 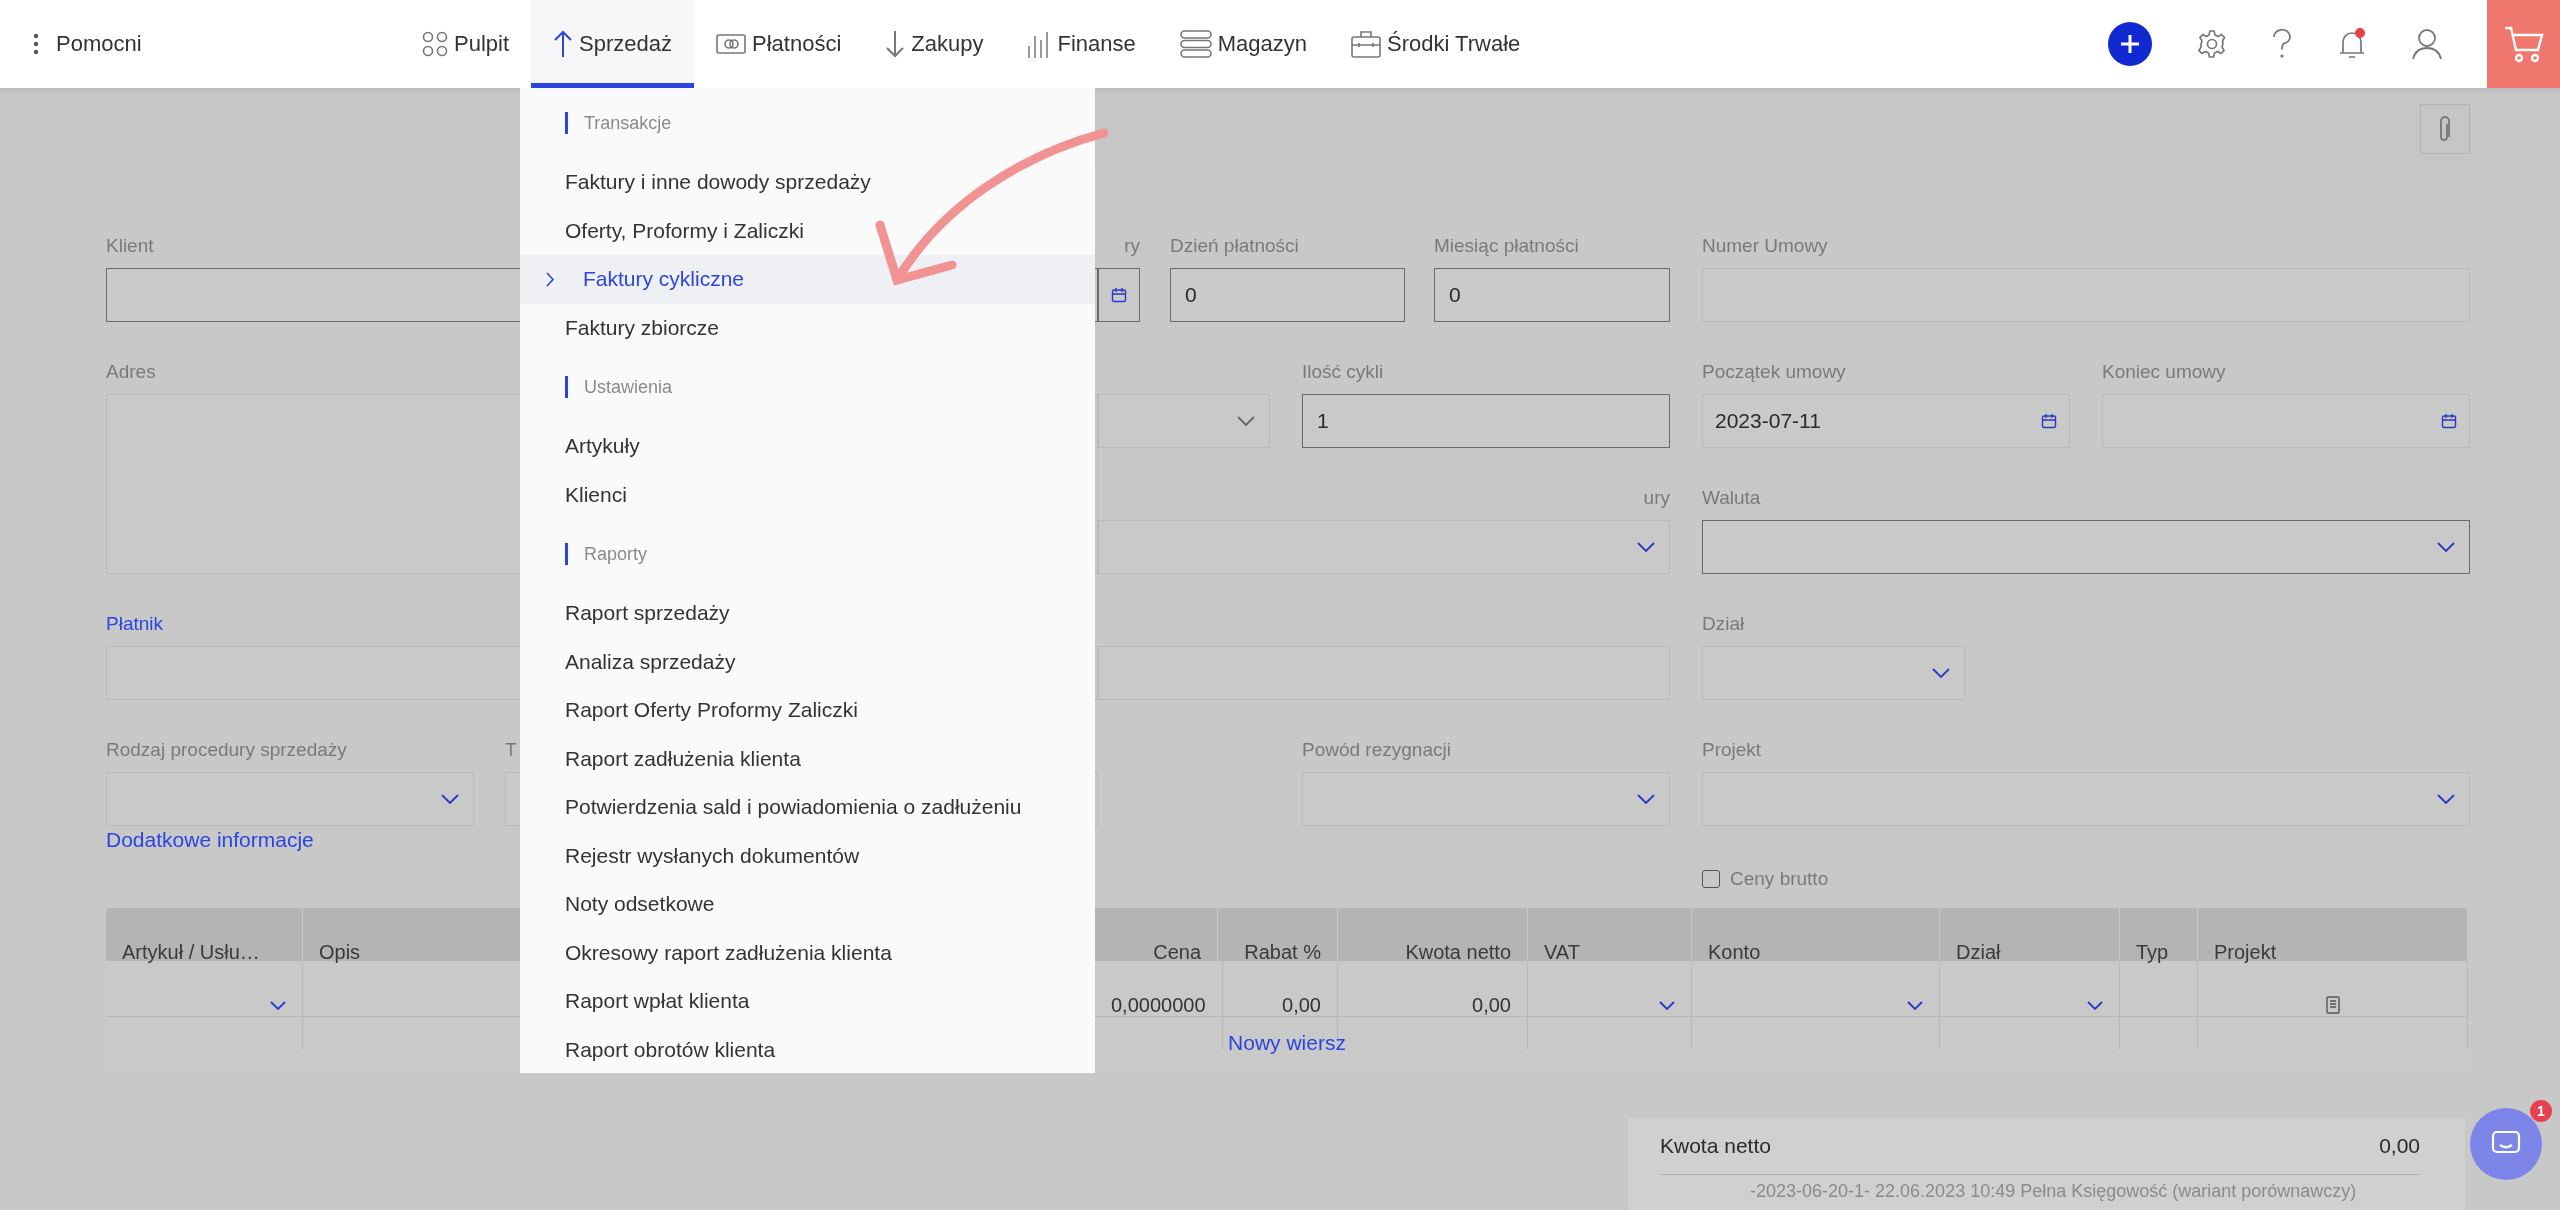 I want to click on field-label: Powód rezygnacji, so click(x=1376, y=750).